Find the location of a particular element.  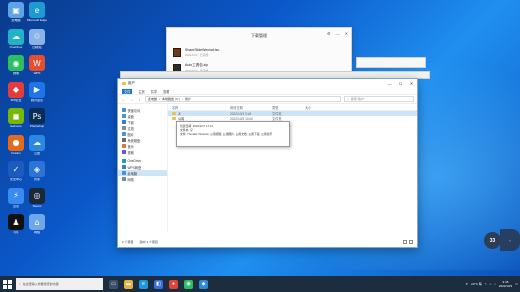

desktop-app-icon: W is located at coordinates (37, 63).